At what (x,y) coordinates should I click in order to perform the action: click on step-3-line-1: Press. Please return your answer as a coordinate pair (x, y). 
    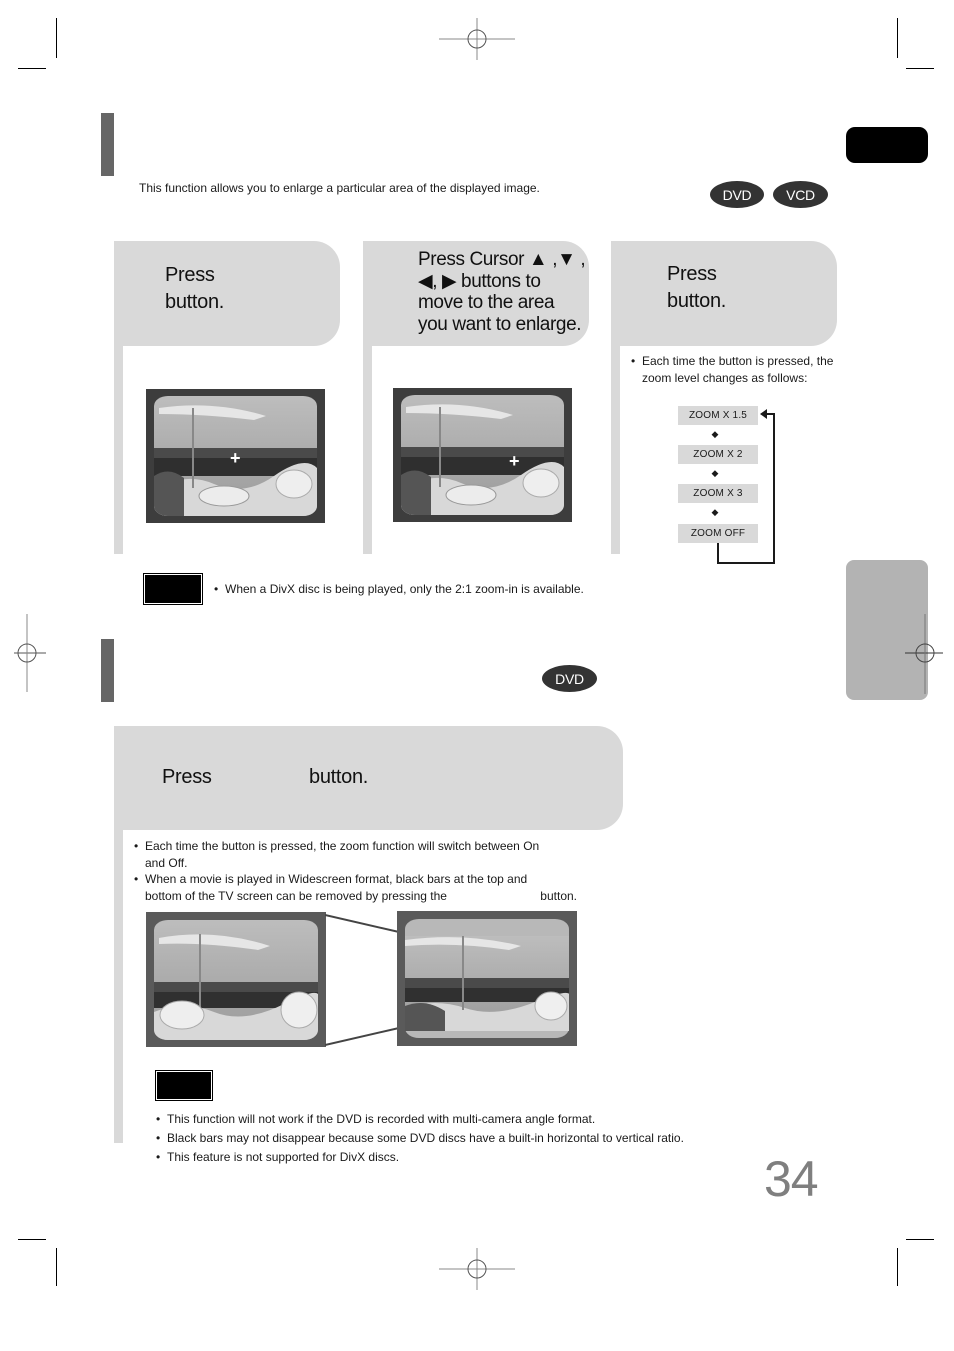
    Looking at the image, I should click on (692, 274).